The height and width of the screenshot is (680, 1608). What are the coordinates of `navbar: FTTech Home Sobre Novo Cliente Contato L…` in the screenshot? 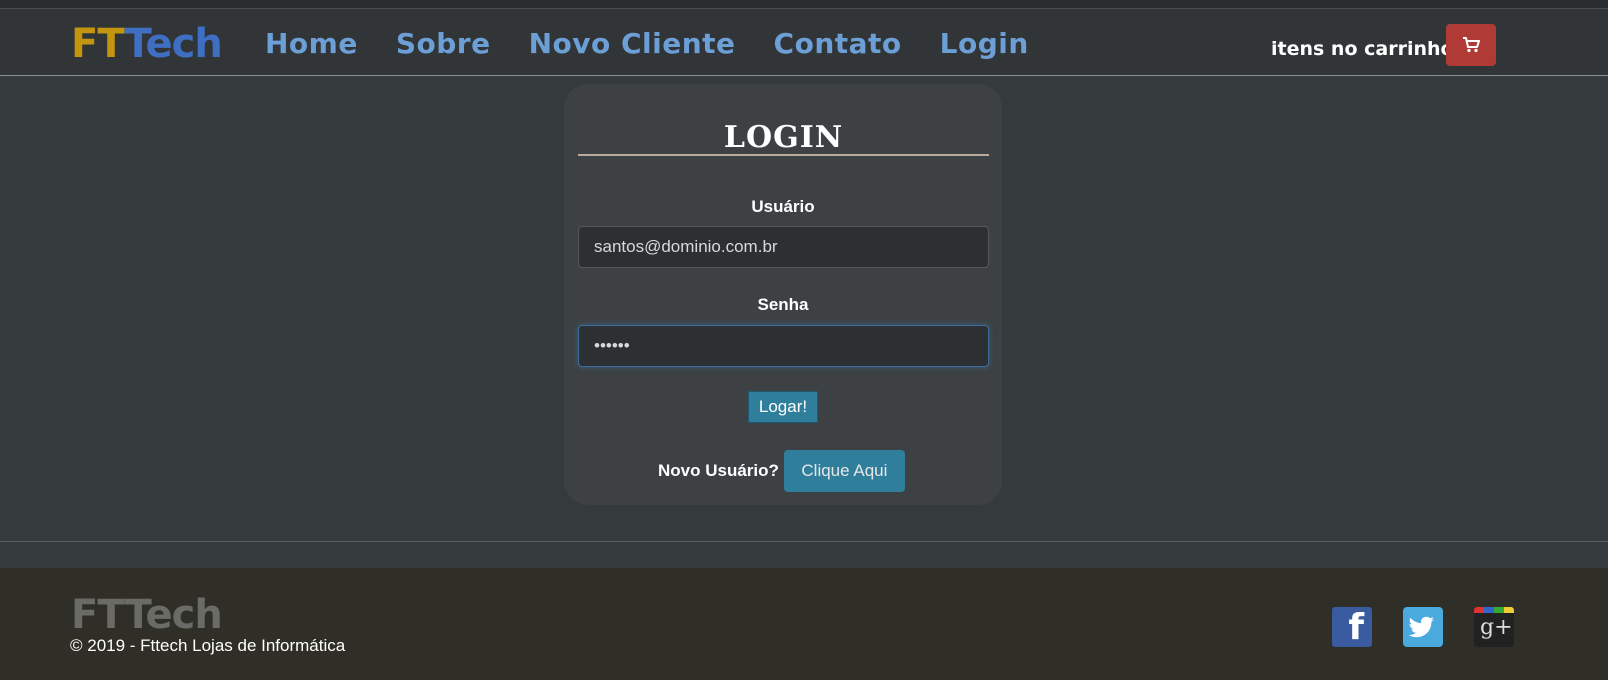 It's located at (804, 42).